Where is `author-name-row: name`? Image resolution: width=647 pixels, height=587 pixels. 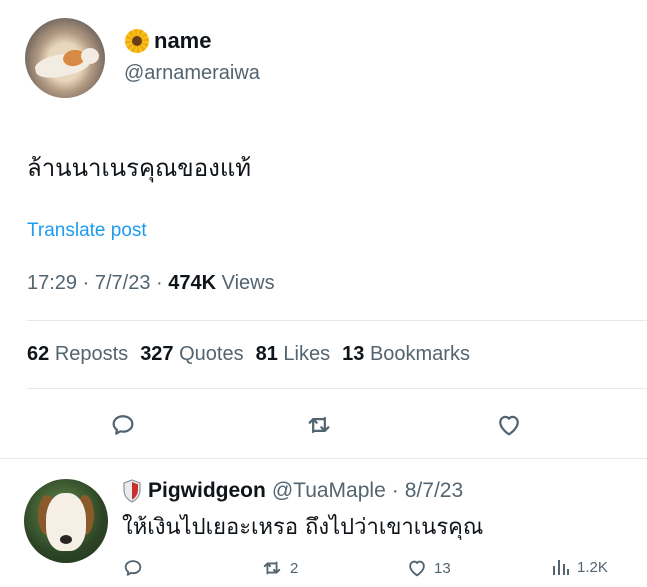
author-name-row: name is located at coordinates (167, 41).